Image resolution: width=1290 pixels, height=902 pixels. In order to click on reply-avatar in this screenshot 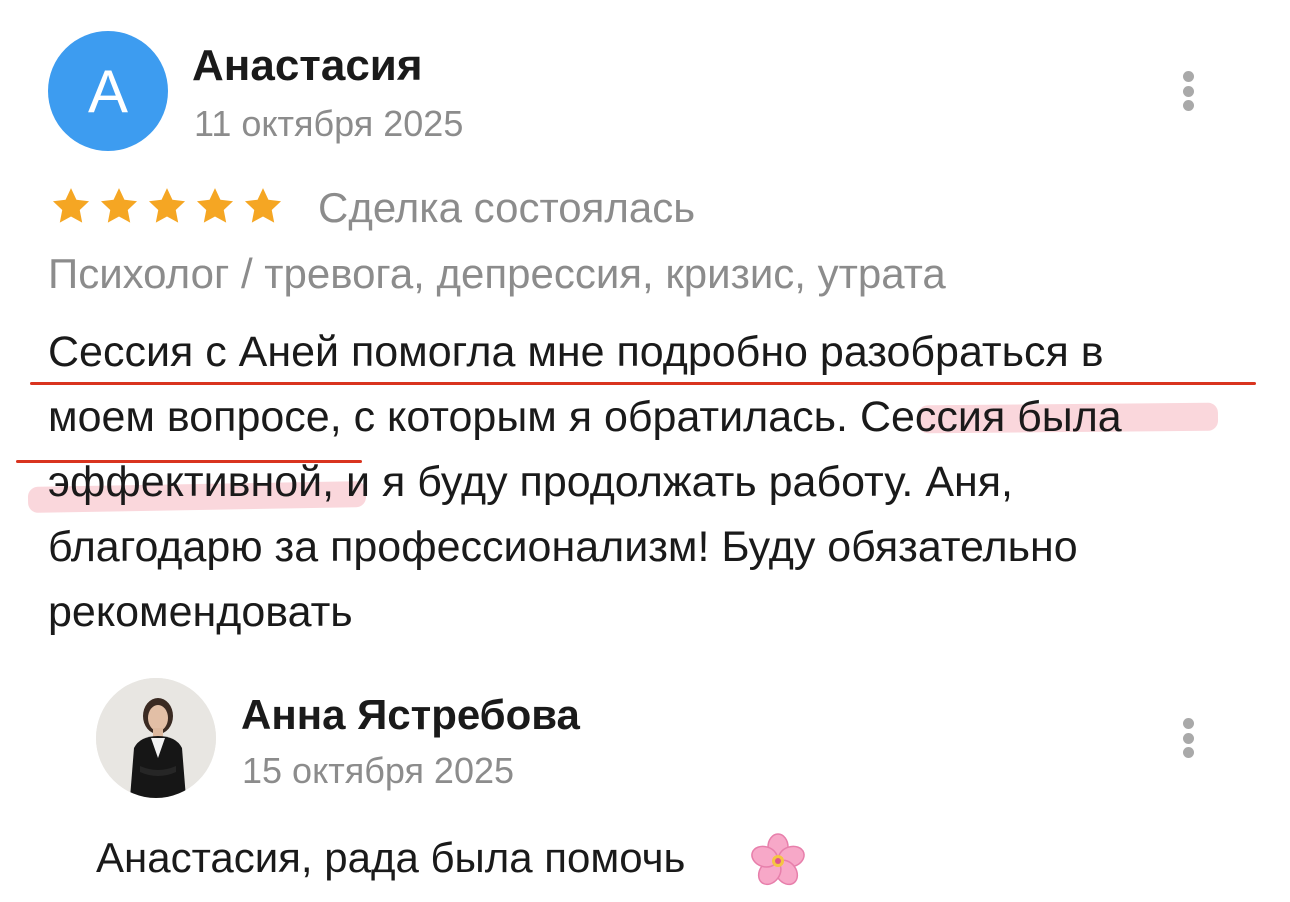, I will do `click(156, 738)`.